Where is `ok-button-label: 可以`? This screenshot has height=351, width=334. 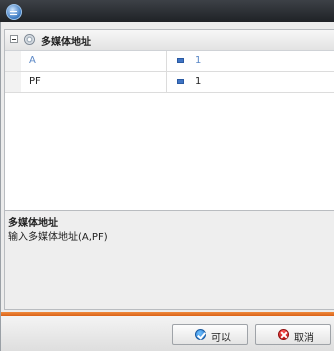
ok-button-label: 可以 is located at coordinates (221, 338).